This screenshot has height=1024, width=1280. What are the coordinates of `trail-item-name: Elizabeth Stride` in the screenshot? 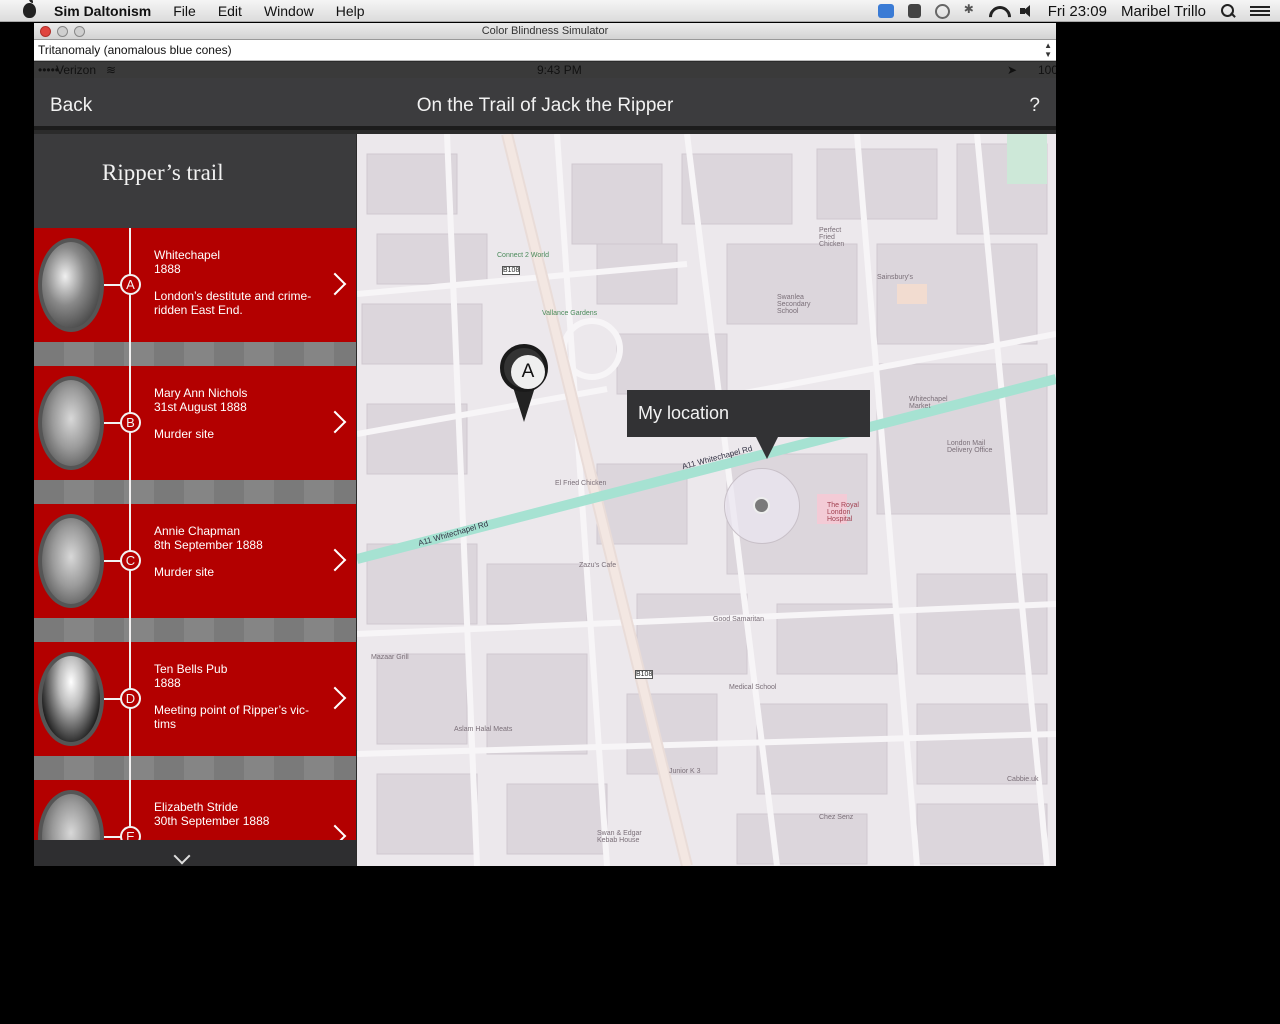 It's located at (196, 807).